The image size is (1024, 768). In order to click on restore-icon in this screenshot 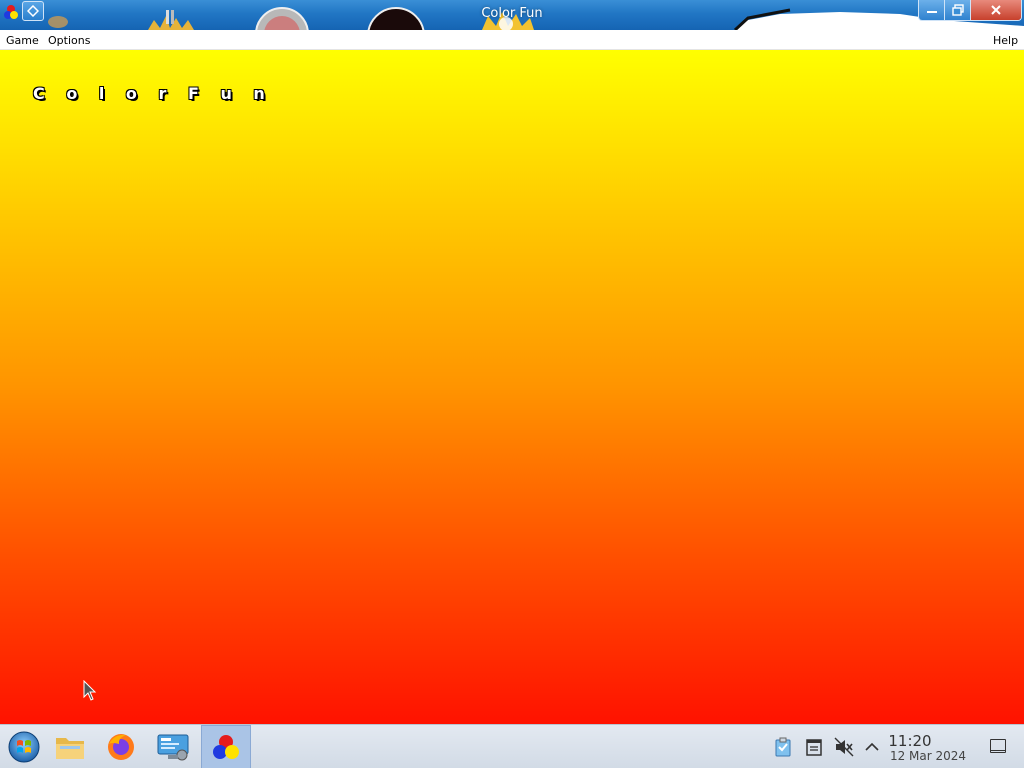, I will do `click(957, 10)`.